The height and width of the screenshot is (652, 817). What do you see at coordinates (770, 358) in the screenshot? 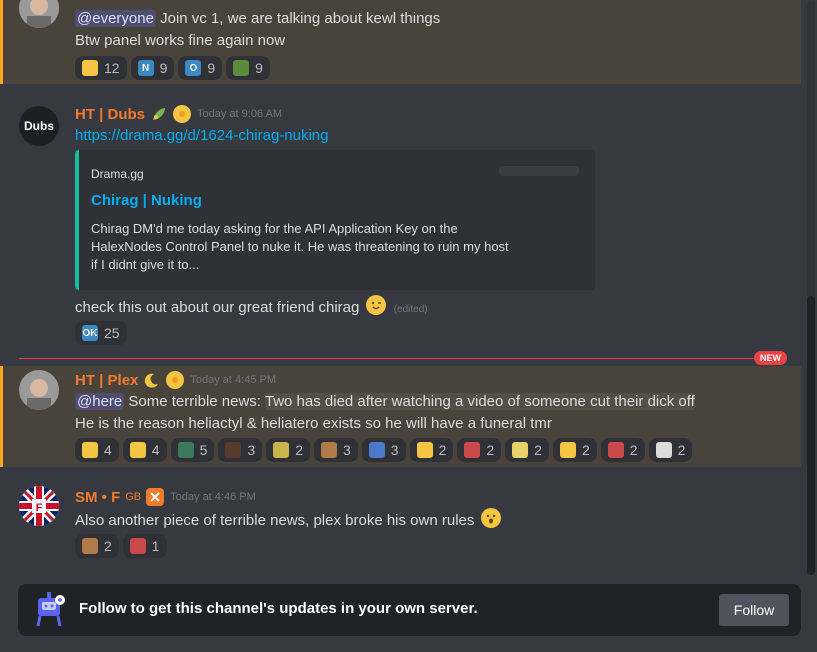
I see `new-messages-badge: NEW` at bounding box center [770, 358].